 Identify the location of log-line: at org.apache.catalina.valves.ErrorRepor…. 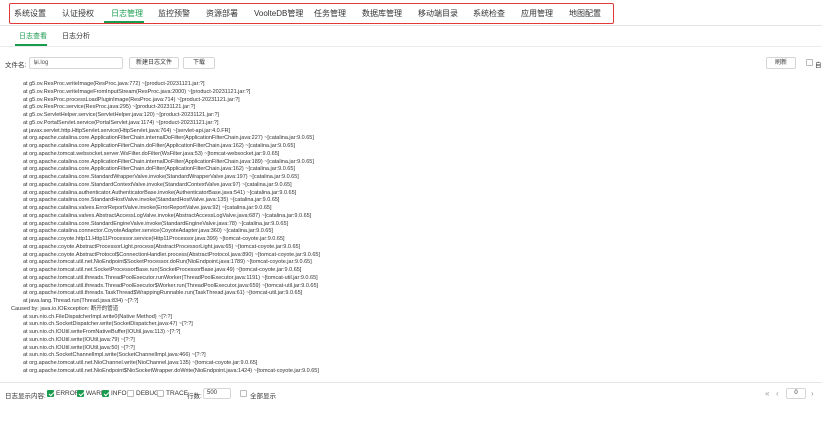
(147, 208).